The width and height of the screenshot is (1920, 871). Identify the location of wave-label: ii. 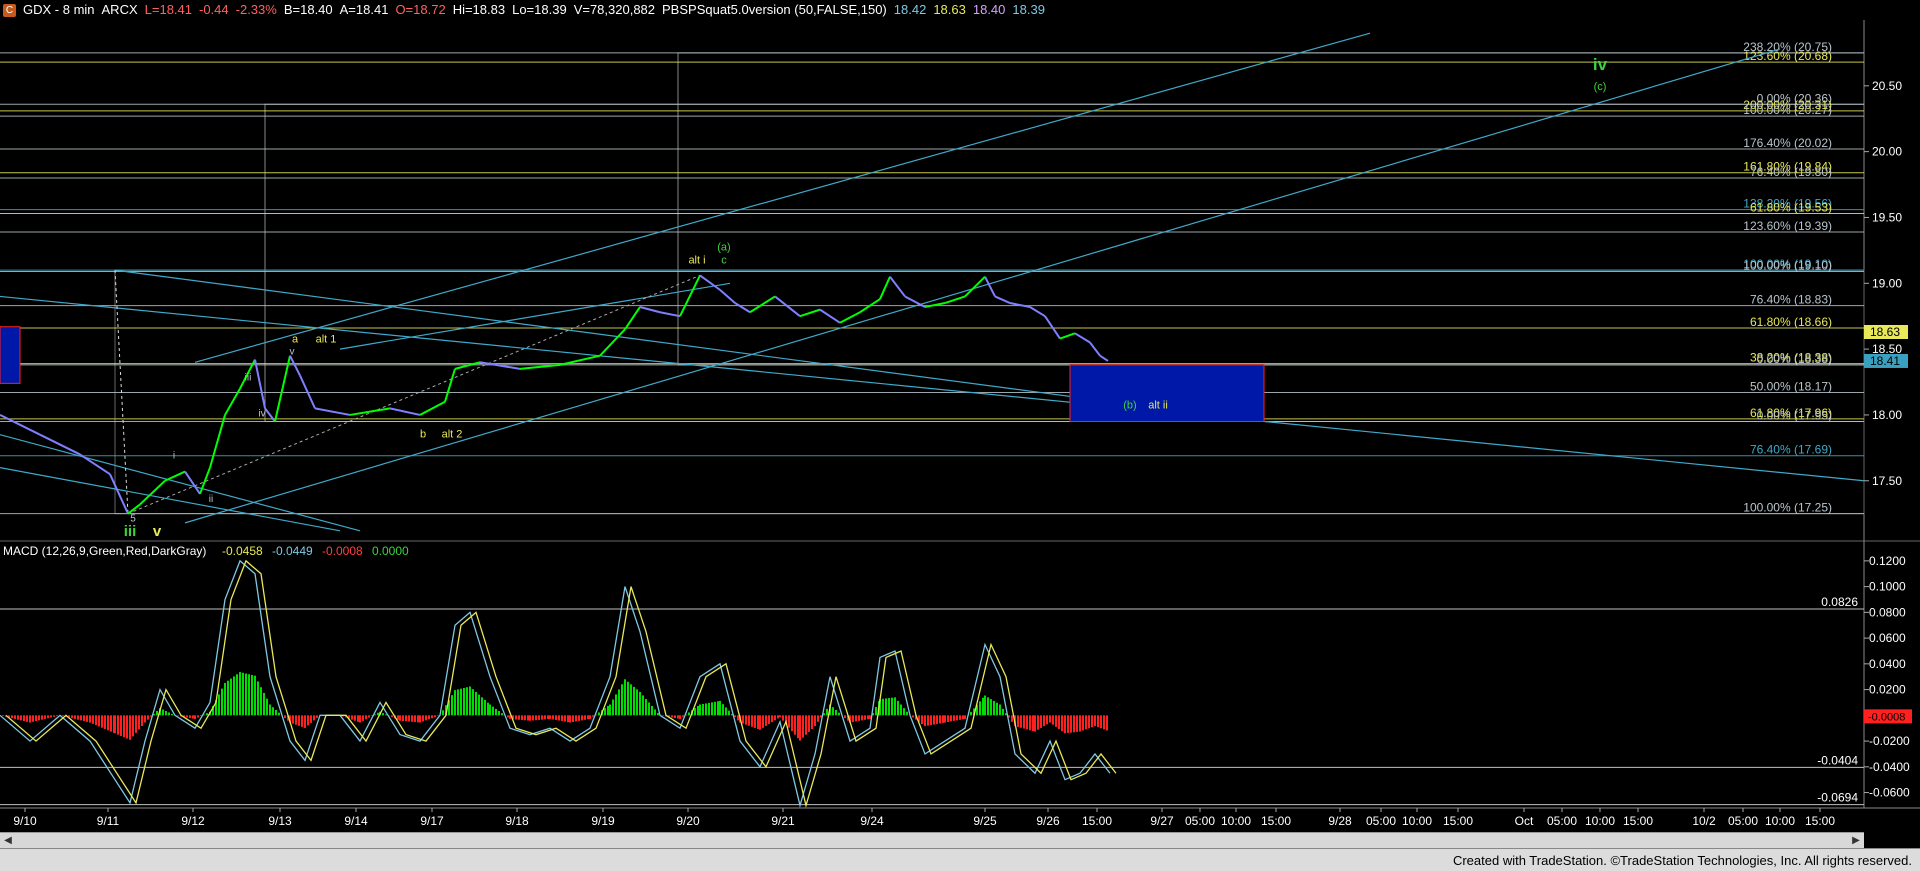
(211, 499).